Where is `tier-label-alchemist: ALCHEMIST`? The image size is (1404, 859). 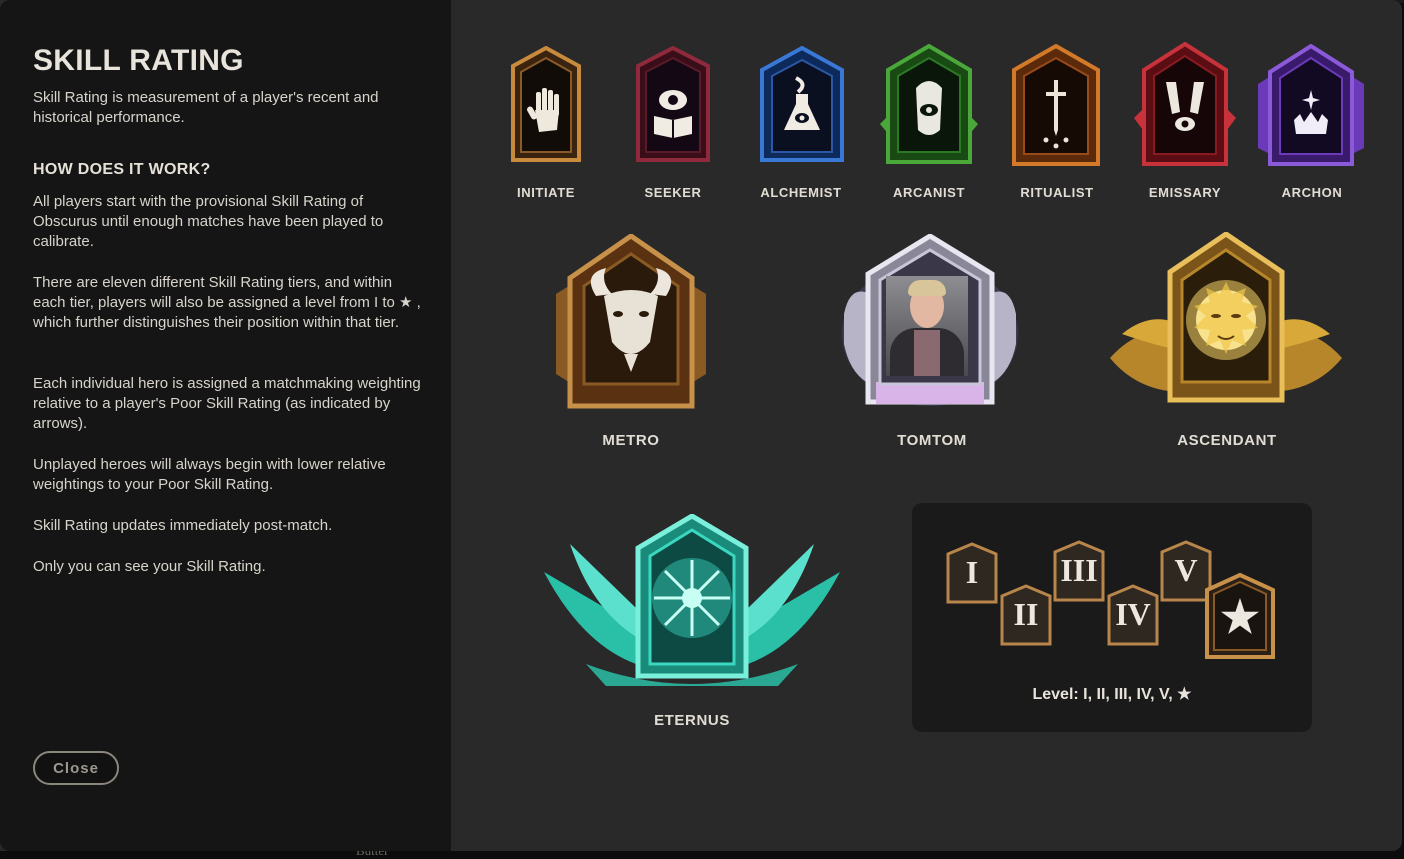
tier-label-alchemist: ALCHEMIST is located at coordinates (801, 192).